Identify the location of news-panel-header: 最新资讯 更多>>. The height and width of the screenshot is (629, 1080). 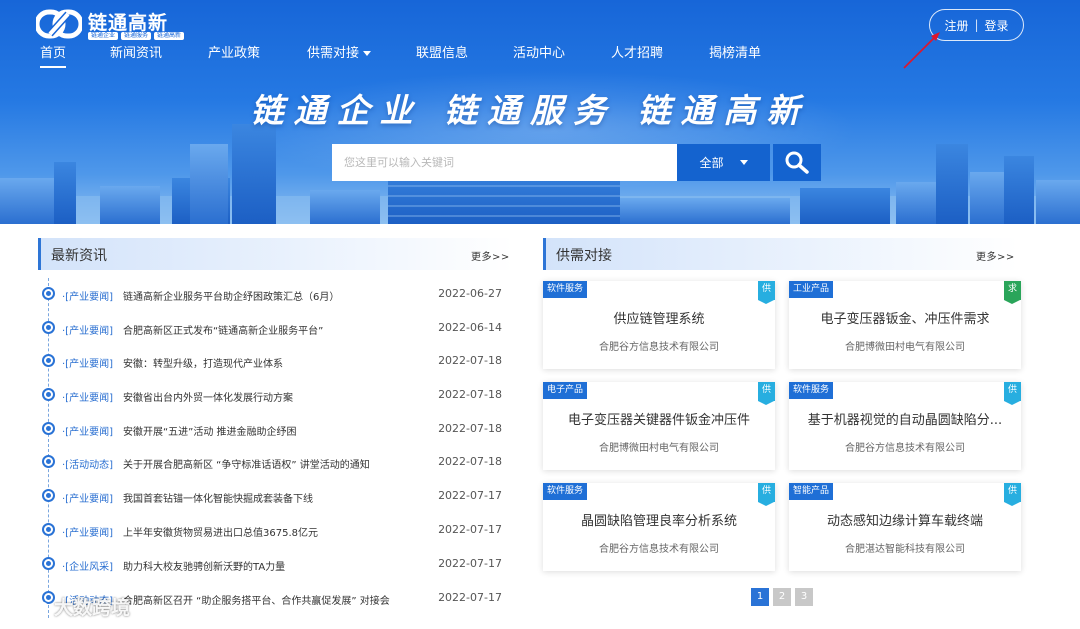
(275, 254).